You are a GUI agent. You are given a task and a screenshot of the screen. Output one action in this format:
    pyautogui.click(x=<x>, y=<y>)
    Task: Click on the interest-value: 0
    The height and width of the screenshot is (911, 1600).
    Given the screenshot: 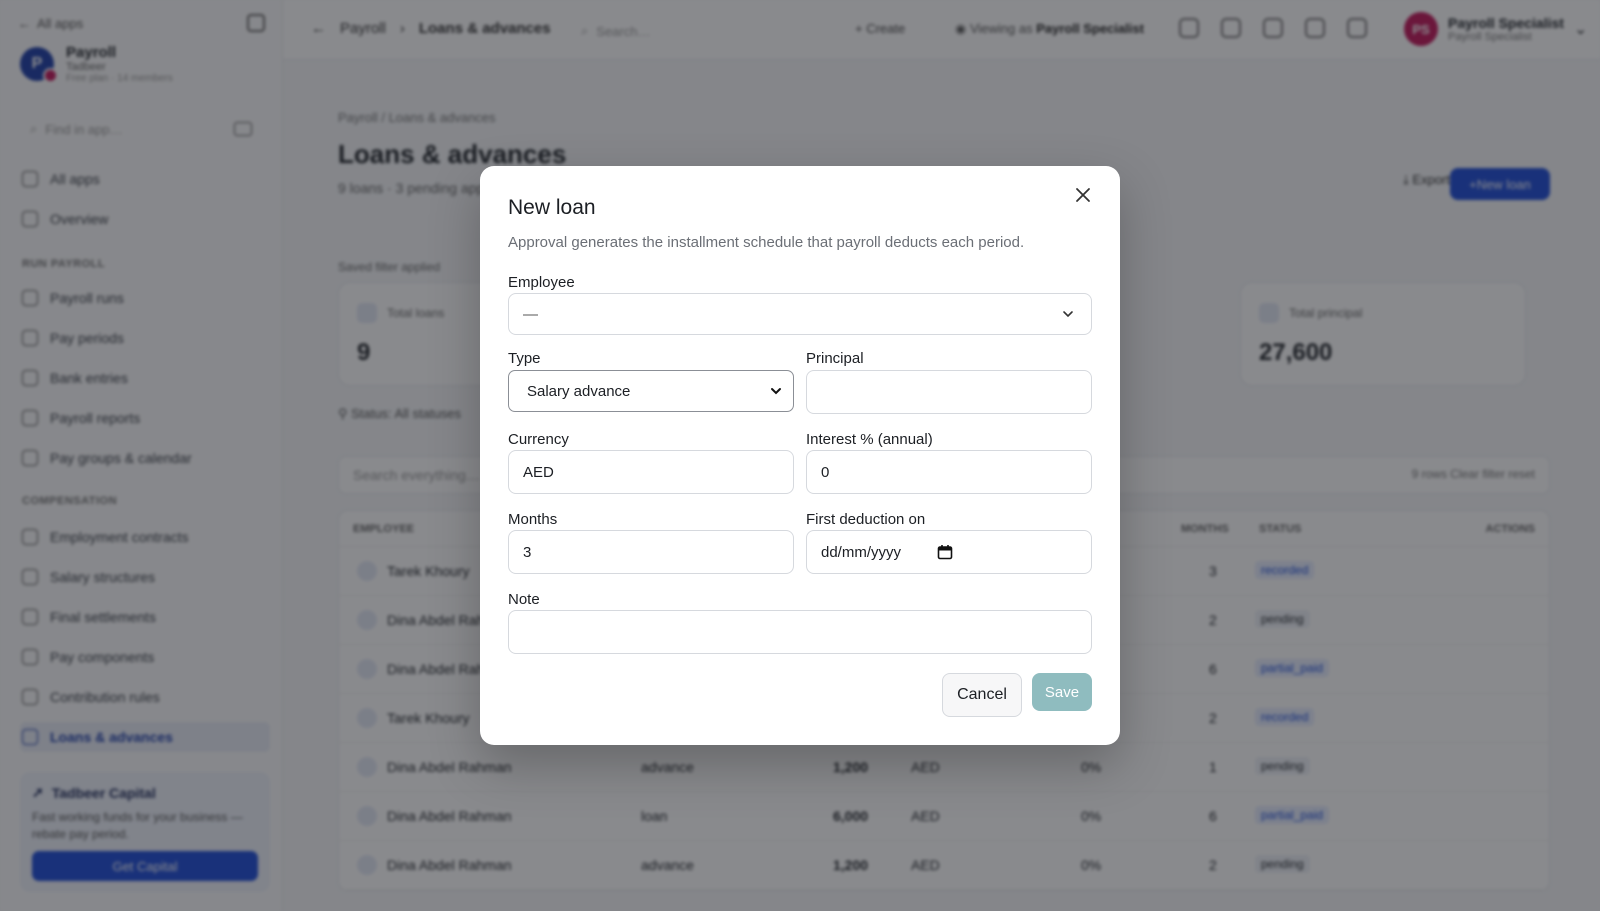 What is the action you would take?
    pyautogui.click(x=825, y=472)
    